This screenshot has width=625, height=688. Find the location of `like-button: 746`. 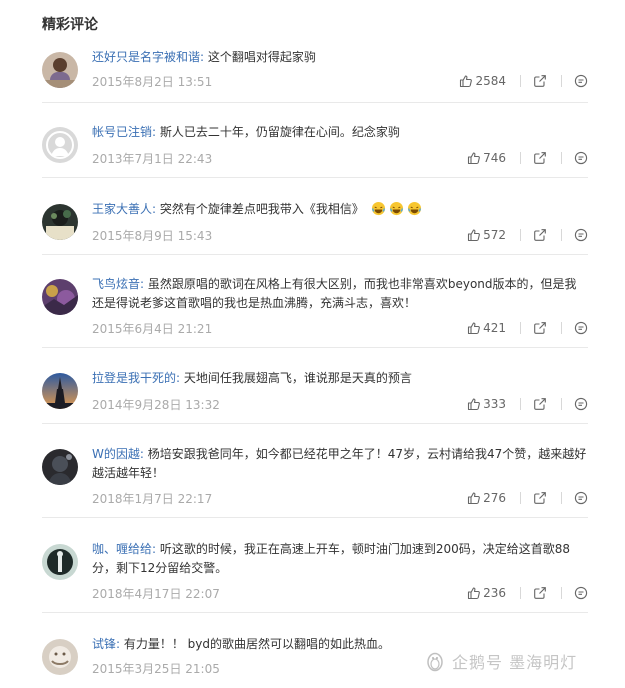

like-button: 746 is located at coordinates (486, 158).